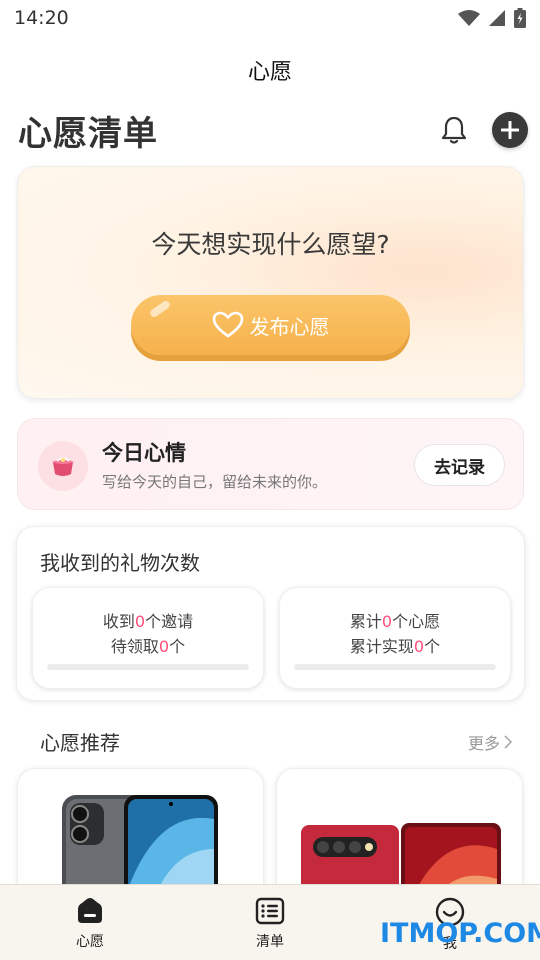  What do you see at coordinates (63, 466) in the screenshot?
I see `ring-box-icon` at bounding box center [63, 466].